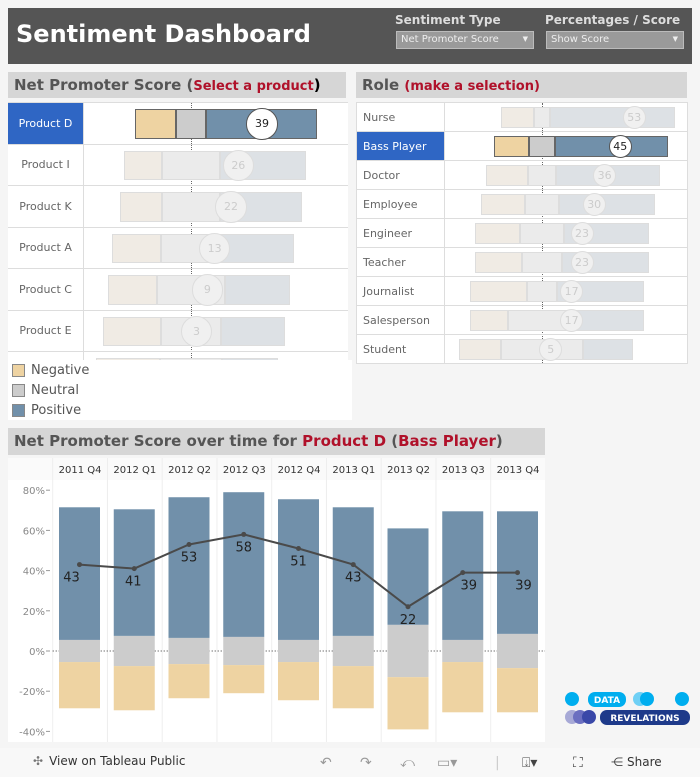  Describe the element at coordinates (180, 390) in the screenshot. I see `legend: Negative Neutral Positive` at that location.